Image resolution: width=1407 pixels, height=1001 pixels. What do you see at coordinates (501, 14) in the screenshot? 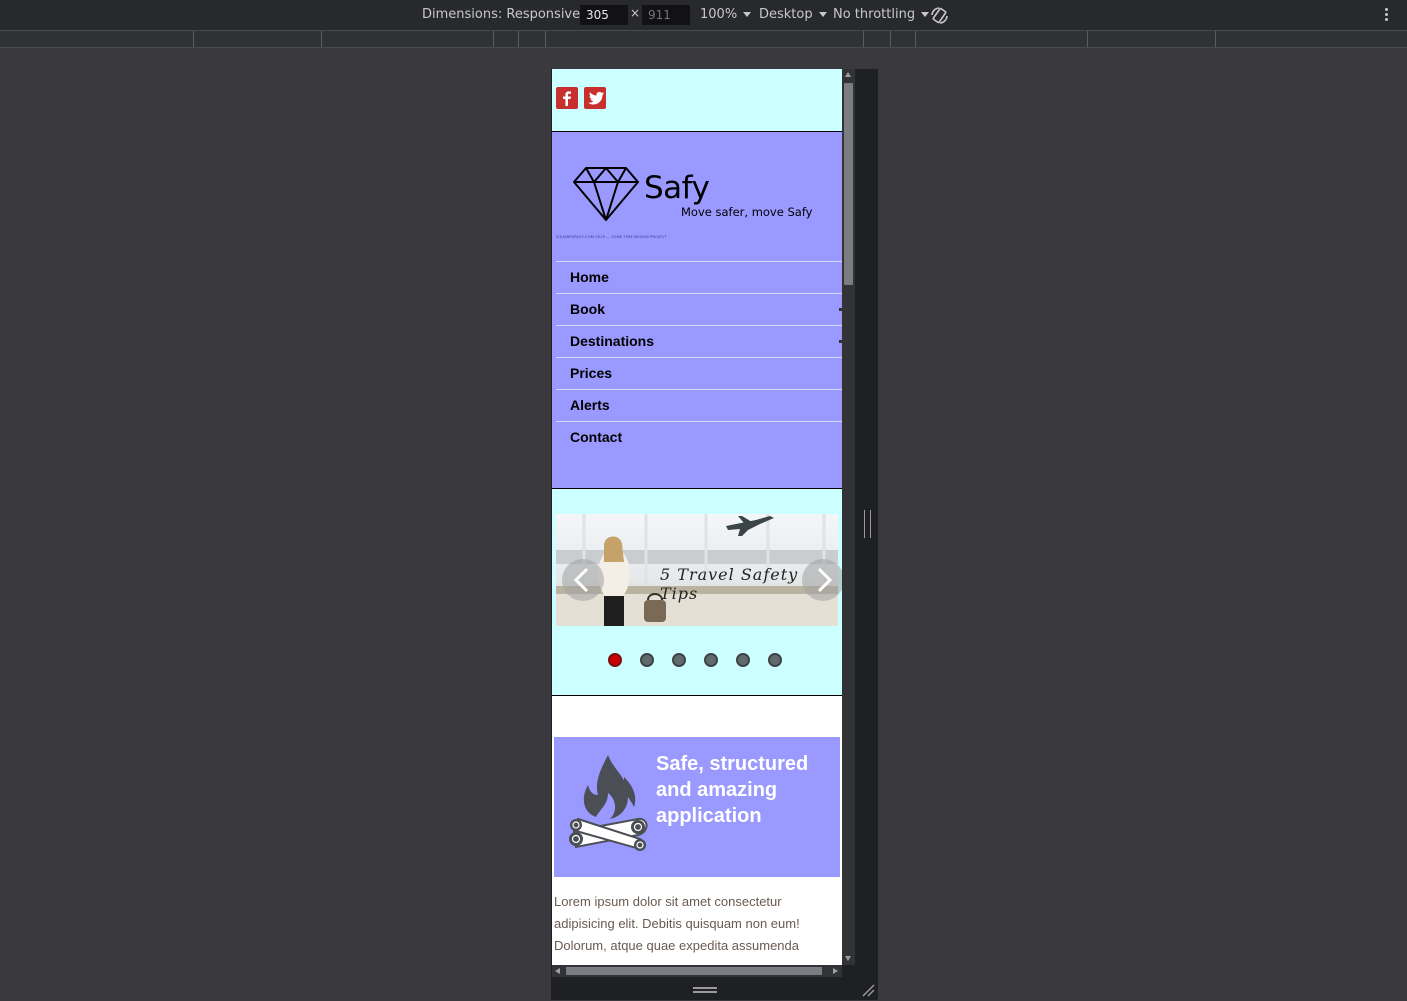
I see `dimensions-label: Dimensions: Responsive` at bounding box center [501, 14].